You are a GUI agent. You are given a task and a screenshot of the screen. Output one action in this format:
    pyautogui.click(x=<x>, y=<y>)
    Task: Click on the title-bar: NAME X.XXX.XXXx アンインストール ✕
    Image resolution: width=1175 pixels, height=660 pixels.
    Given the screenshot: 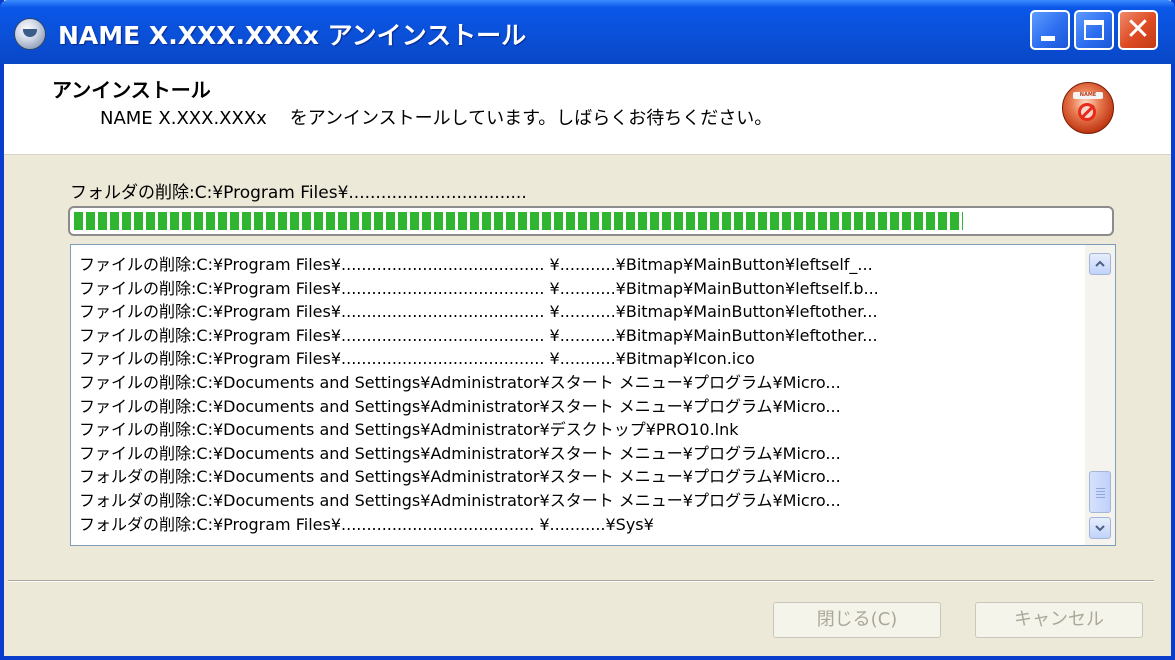 What is the action you would take?
    pyautogui.click(x=587, y=32)
    